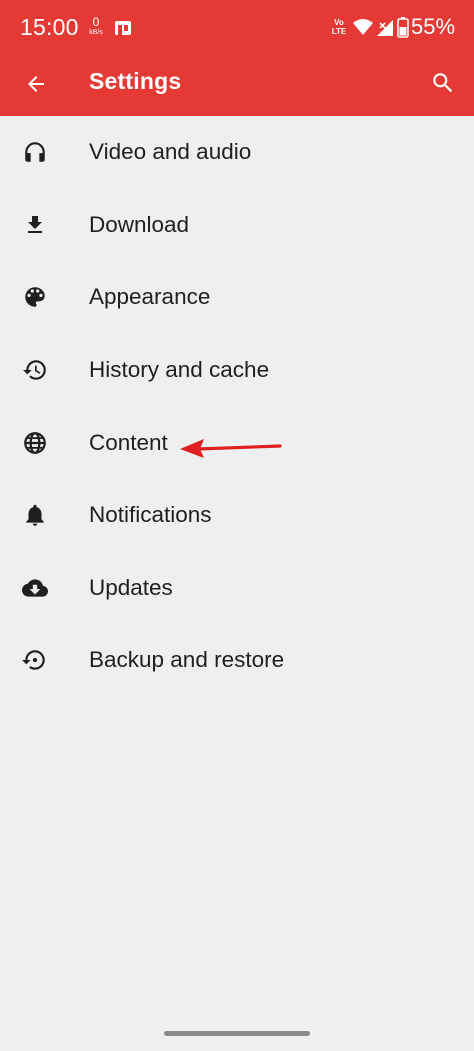  What do you see at coordinates (231, 448) in the screenshot?
I see `red-arrow-annotation` at bounding box center [231, 448].